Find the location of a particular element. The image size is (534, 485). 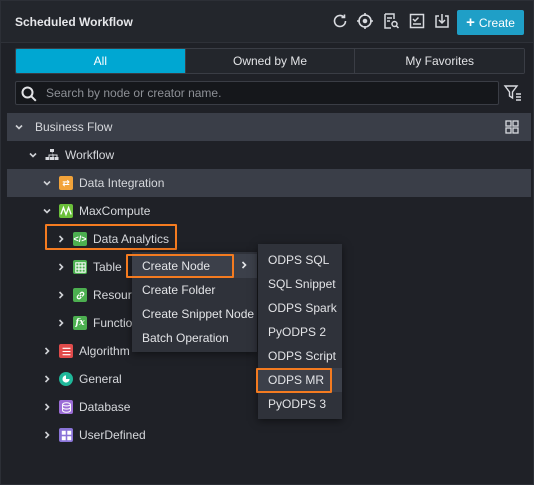

tree-label: Algorithm is located at coordinates (104, 351).